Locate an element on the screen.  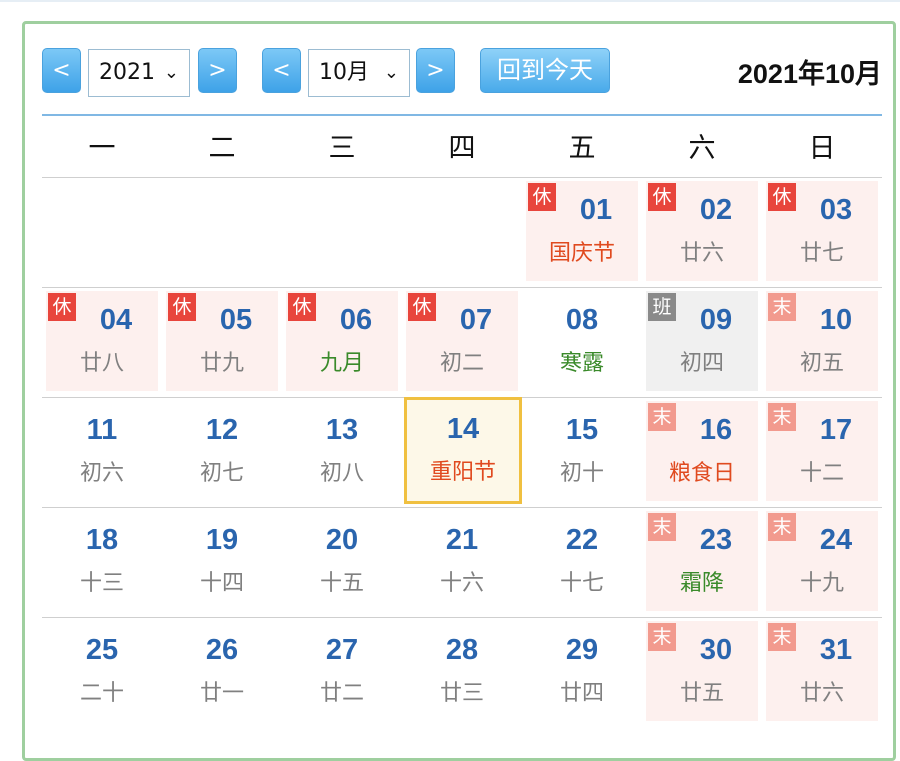
lunar-date: 初五 is located at coordinates (821, 363).